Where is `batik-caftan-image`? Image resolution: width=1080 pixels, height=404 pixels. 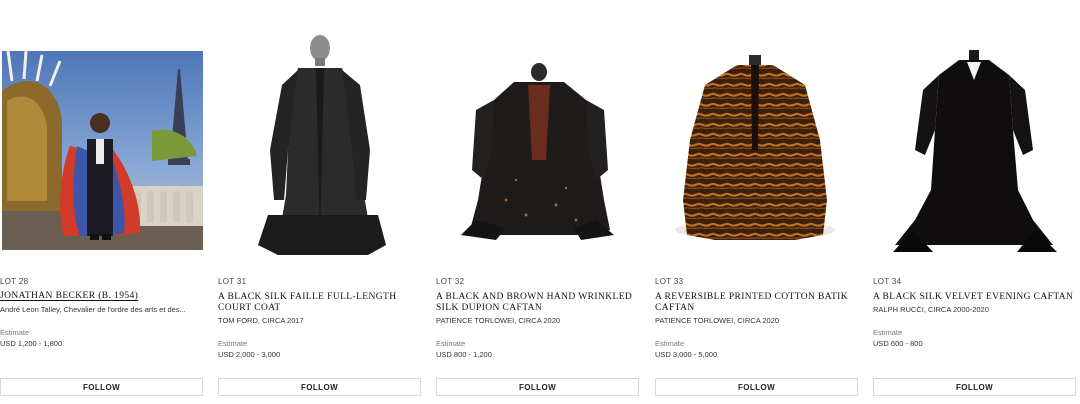 batik-caftan-image is located at coordinates (755, 147).